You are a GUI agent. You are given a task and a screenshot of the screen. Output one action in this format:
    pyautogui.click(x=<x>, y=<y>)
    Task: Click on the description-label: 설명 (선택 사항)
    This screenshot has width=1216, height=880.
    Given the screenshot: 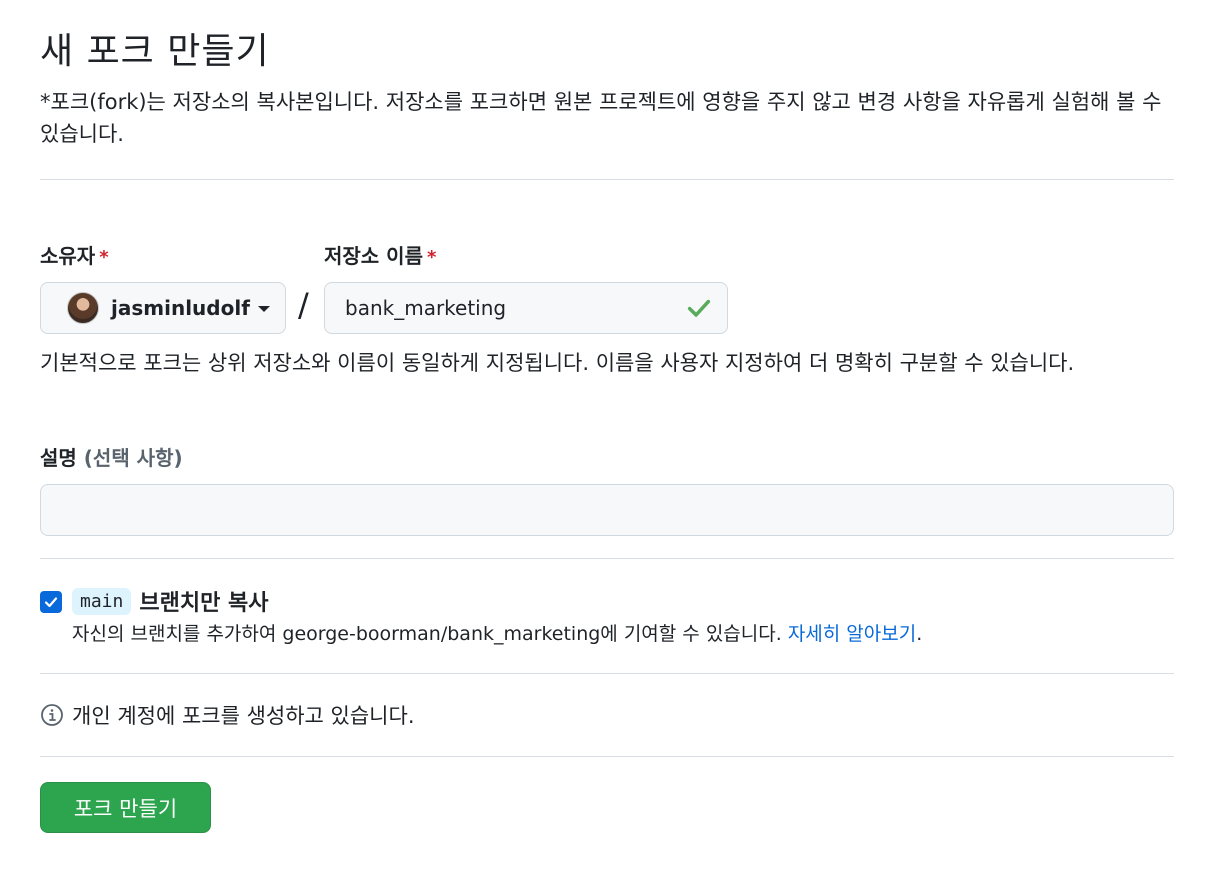 What is the action you would take?
    pyautogui.click(x=111, y=458)
    